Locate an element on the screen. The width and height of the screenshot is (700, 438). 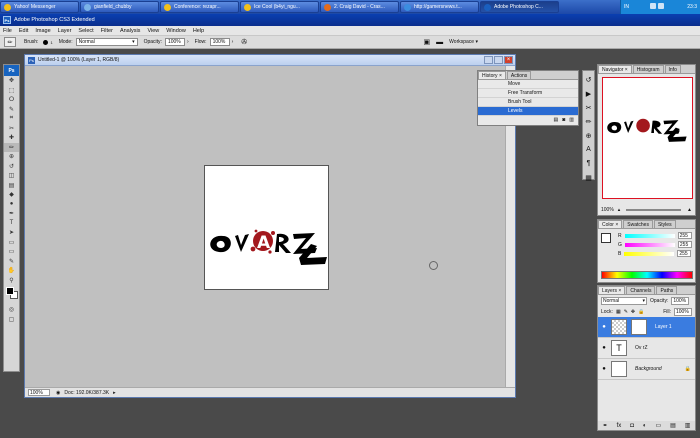
group-icon: ▭ is located at coordinates (658, 425).